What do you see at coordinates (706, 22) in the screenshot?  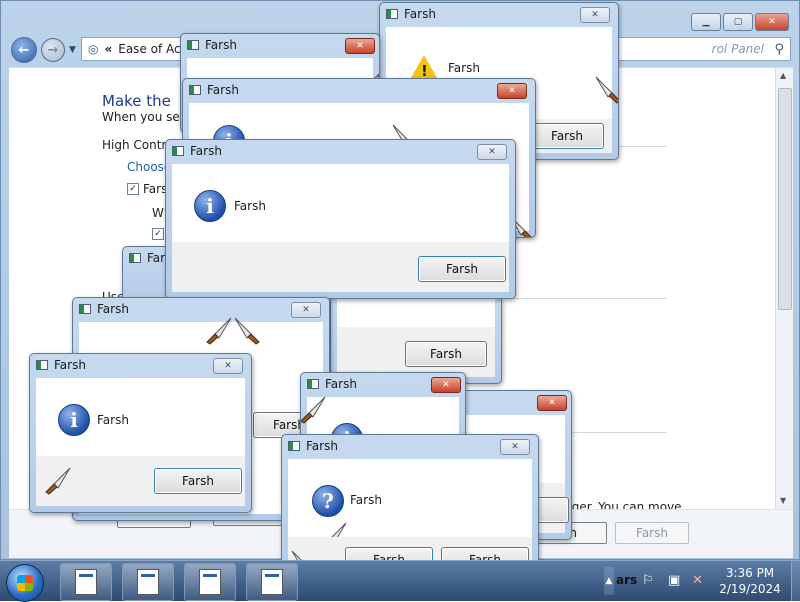 I see `minimize-button: ▁` at bounding box center [706, 22].